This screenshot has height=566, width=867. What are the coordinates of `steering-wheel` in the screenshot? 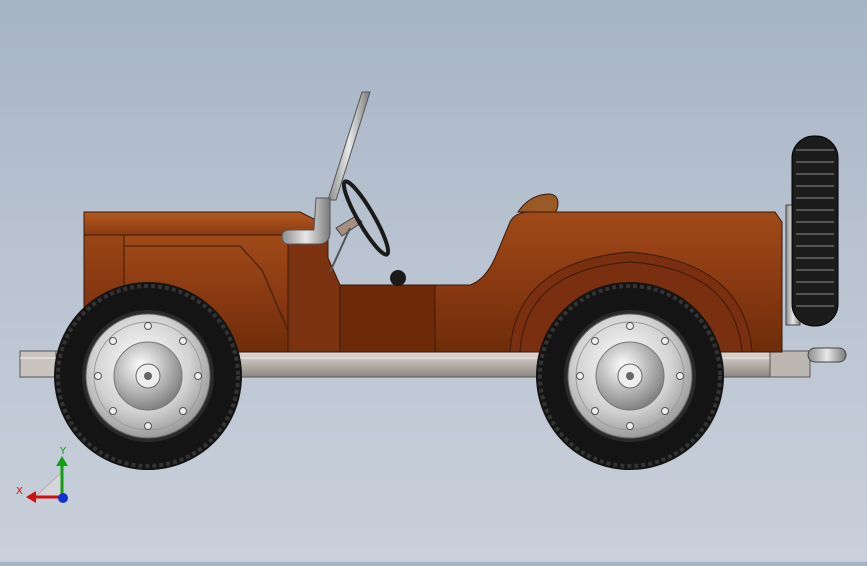 It's located at (360, 226).